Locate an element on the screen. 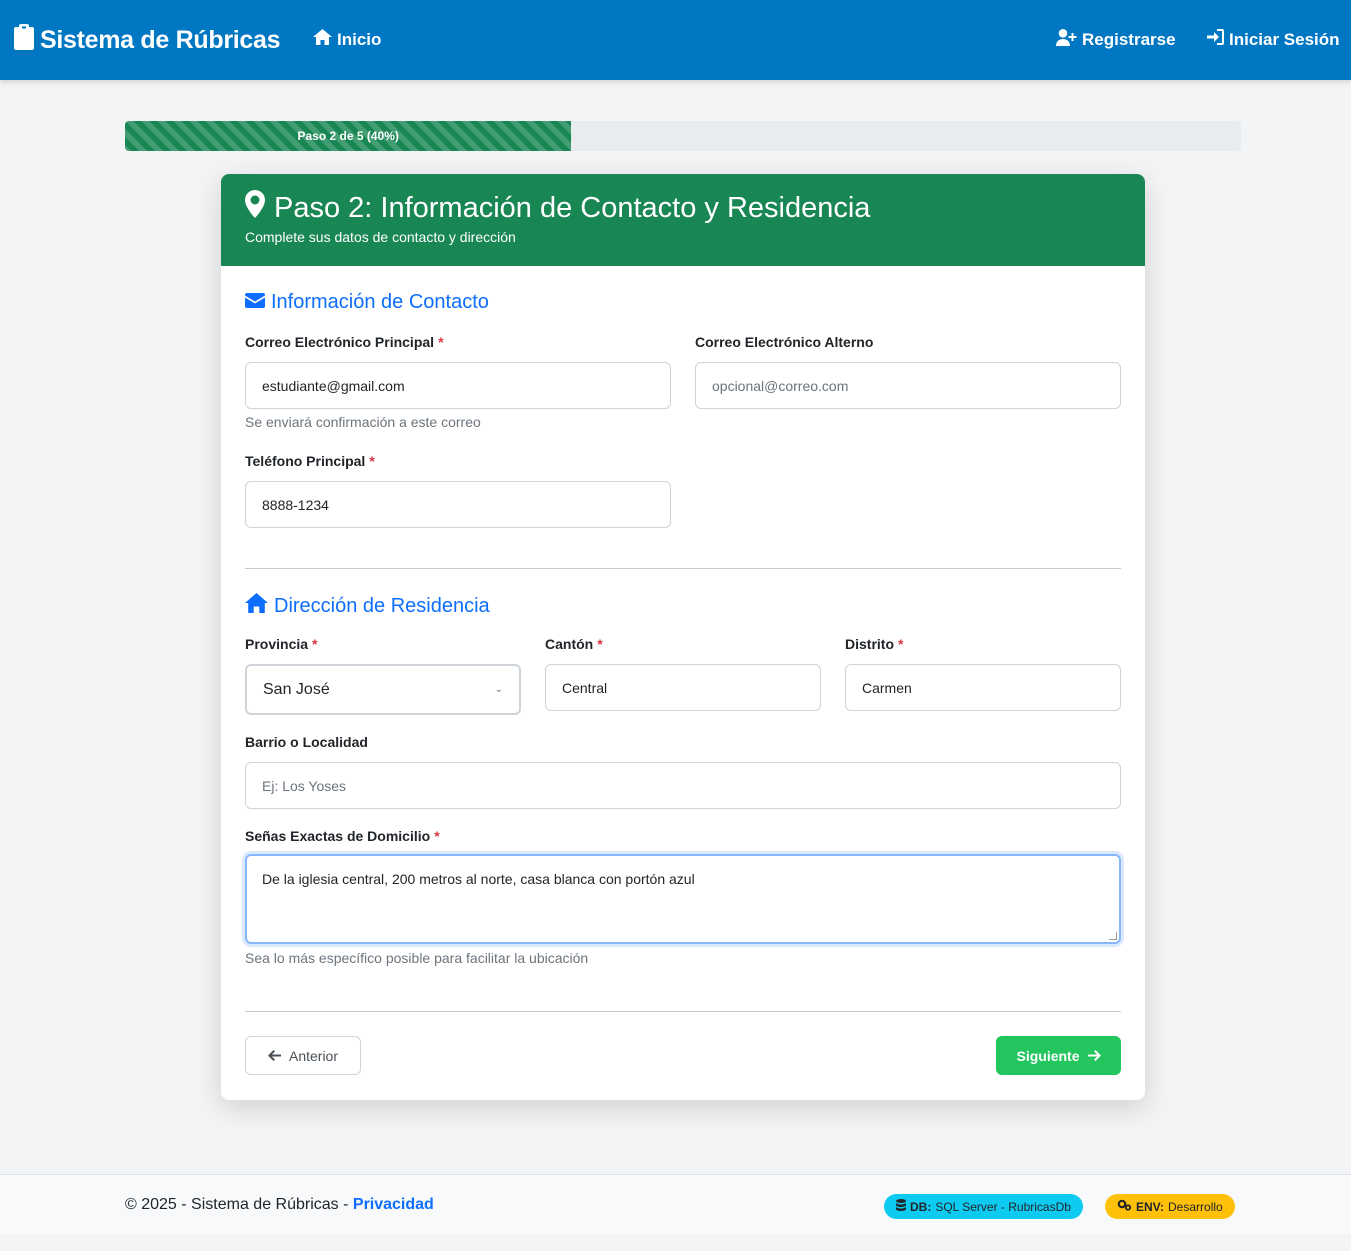 The image size is (1351, 1251). sign-in-icon is located at coordinates (1215, 39).